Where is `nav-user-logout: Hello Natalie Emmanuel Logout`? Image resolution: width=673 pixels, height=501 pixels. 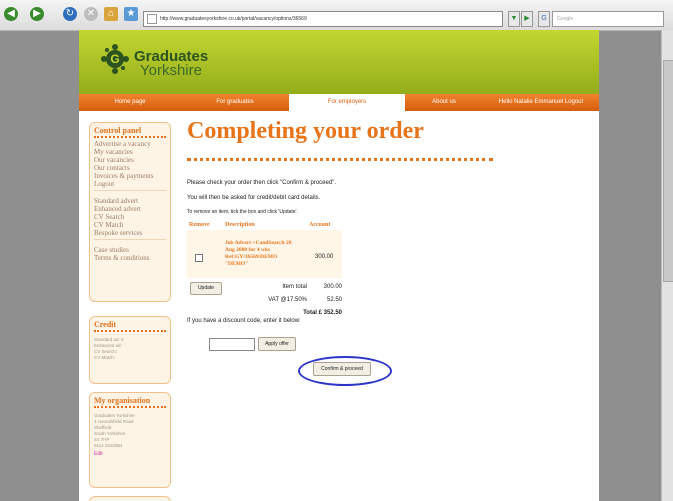
nav-user-logout: Hello Natalie Emmanuel Logout is located at coordinates (541, 102).